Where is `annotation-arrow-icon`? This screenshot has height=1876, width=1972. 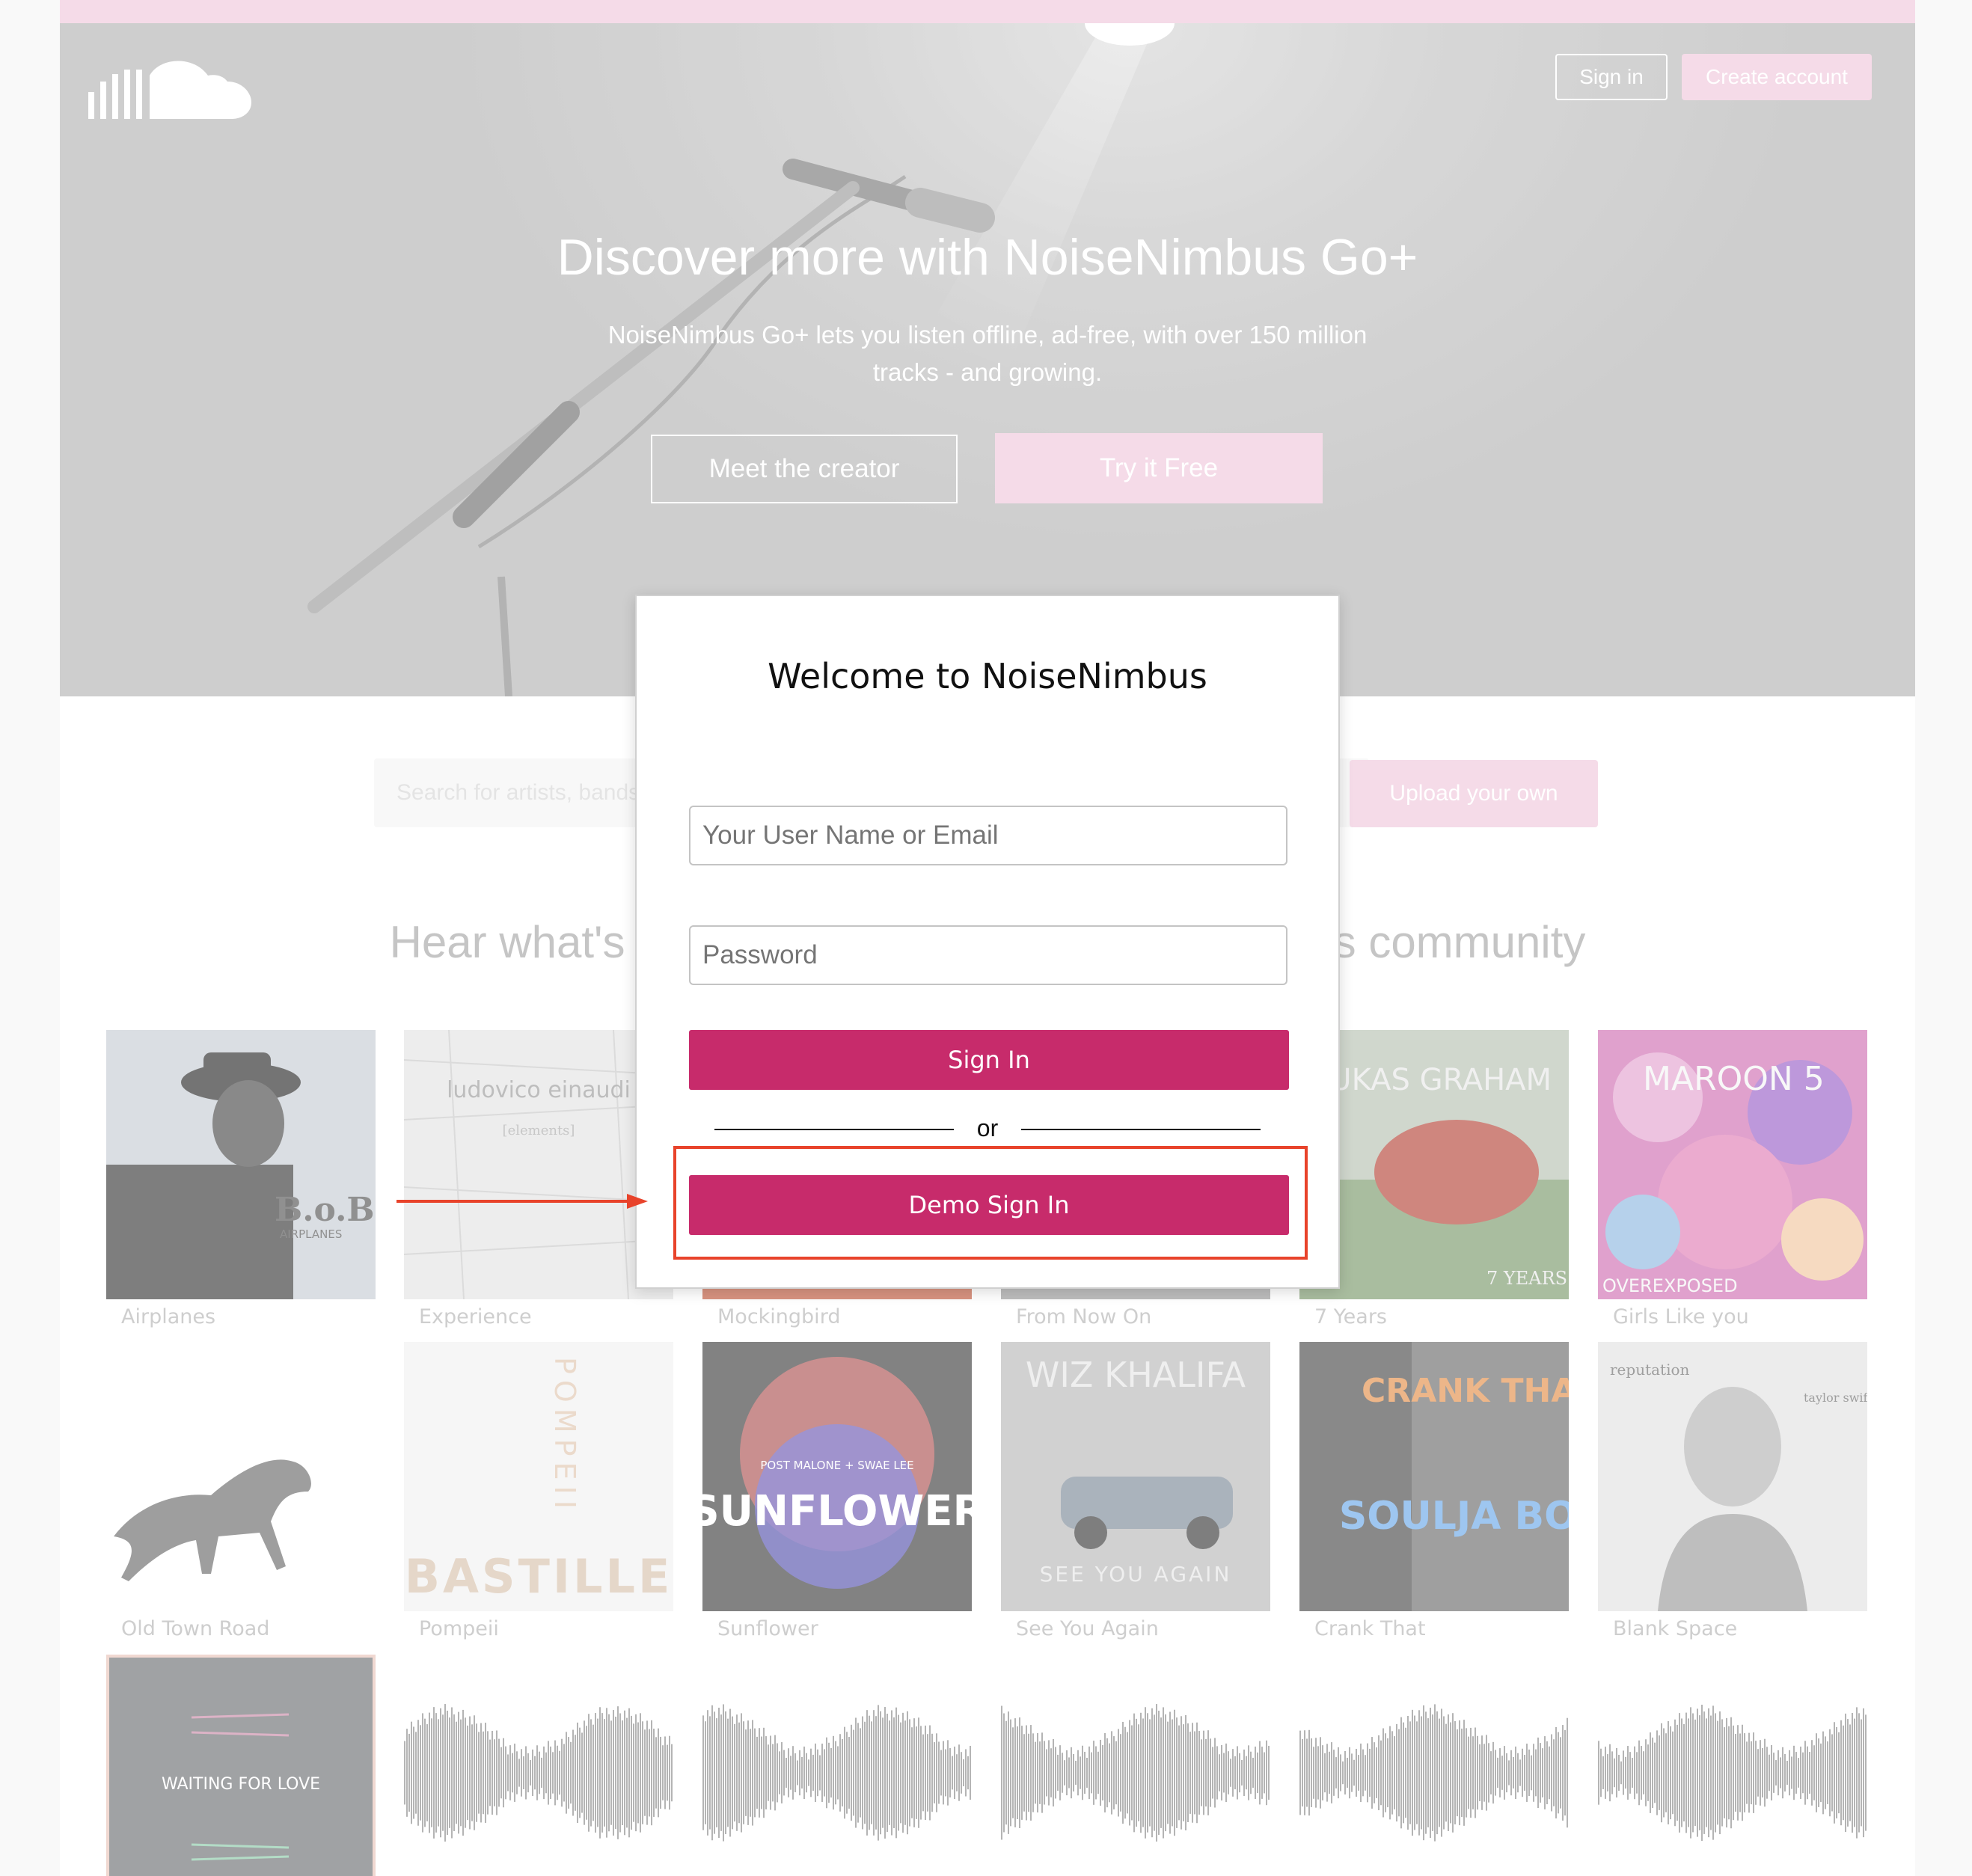
annotation-arrow-icon is located at coordinates (522, 1201).